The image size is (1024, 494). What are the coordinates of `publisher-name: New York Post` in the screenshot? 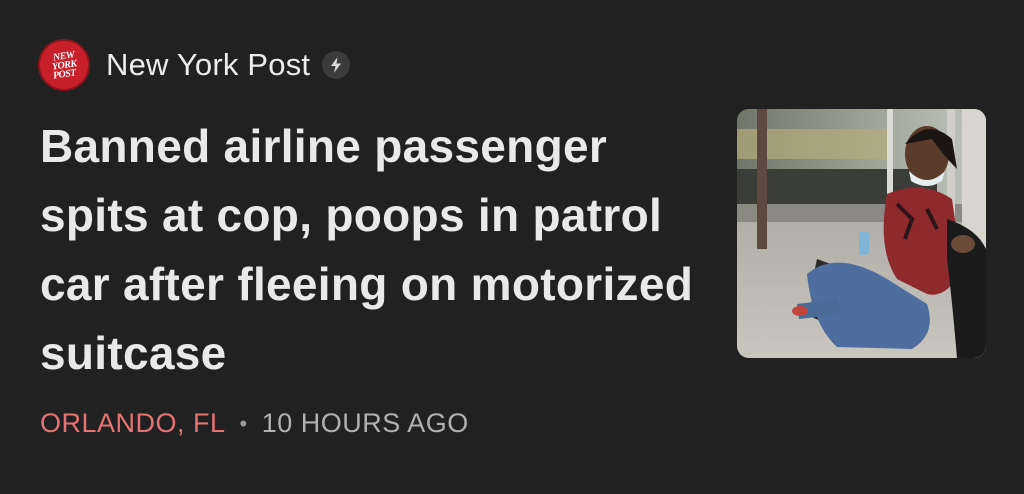 It's located at (208, 65).